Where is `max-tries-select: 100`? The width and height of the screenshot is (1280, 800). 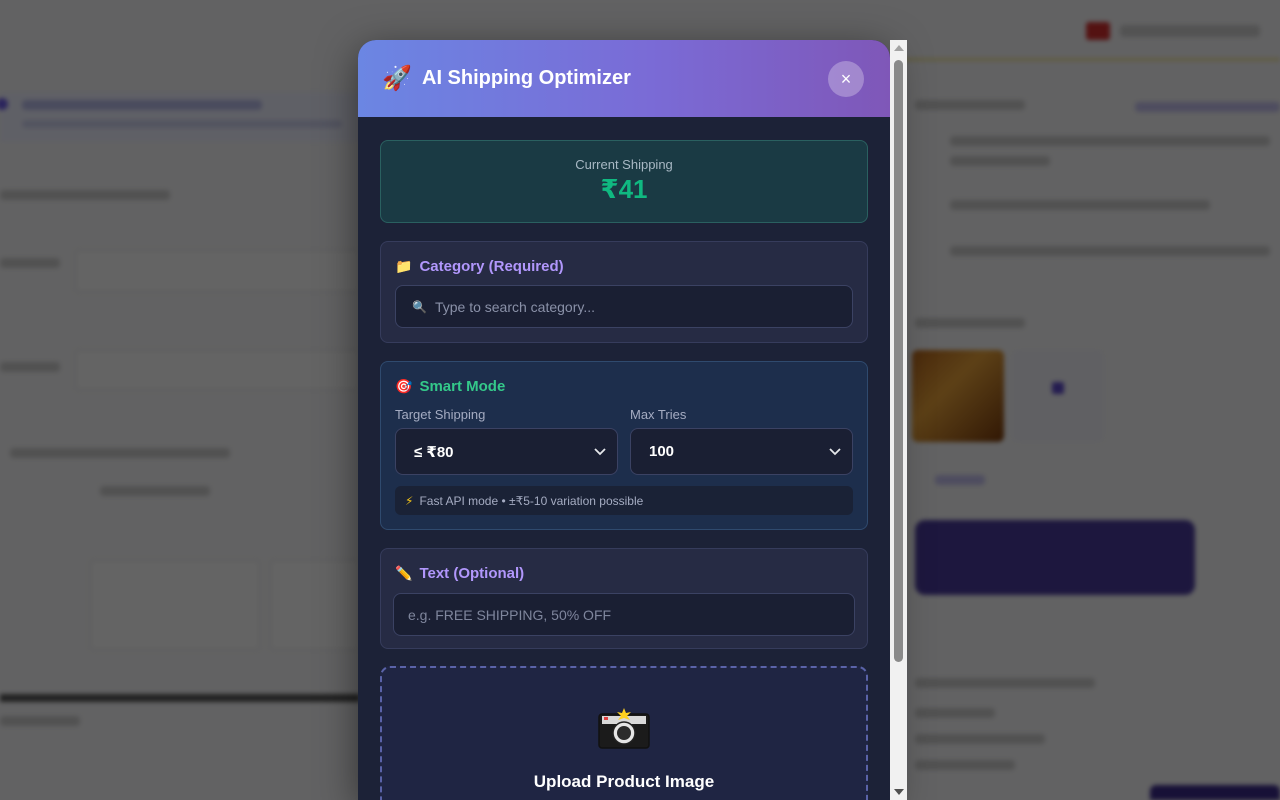 max-tries-select: 100 is located at coordinates (741, 451).